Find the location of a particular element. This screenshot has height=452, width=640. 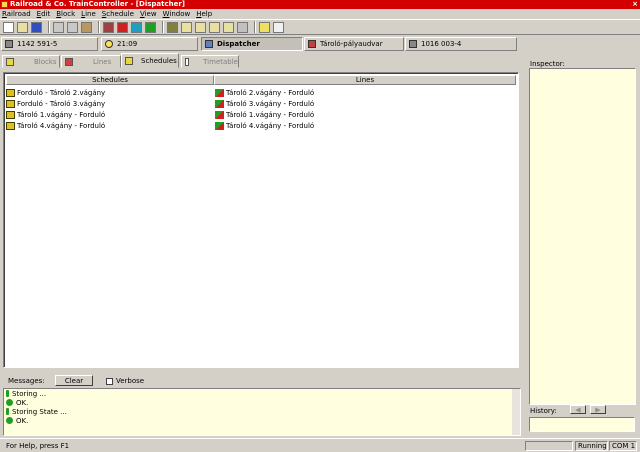

table-row: Forduló - Tároló 3.vágány is located at coordinates (55, 104).